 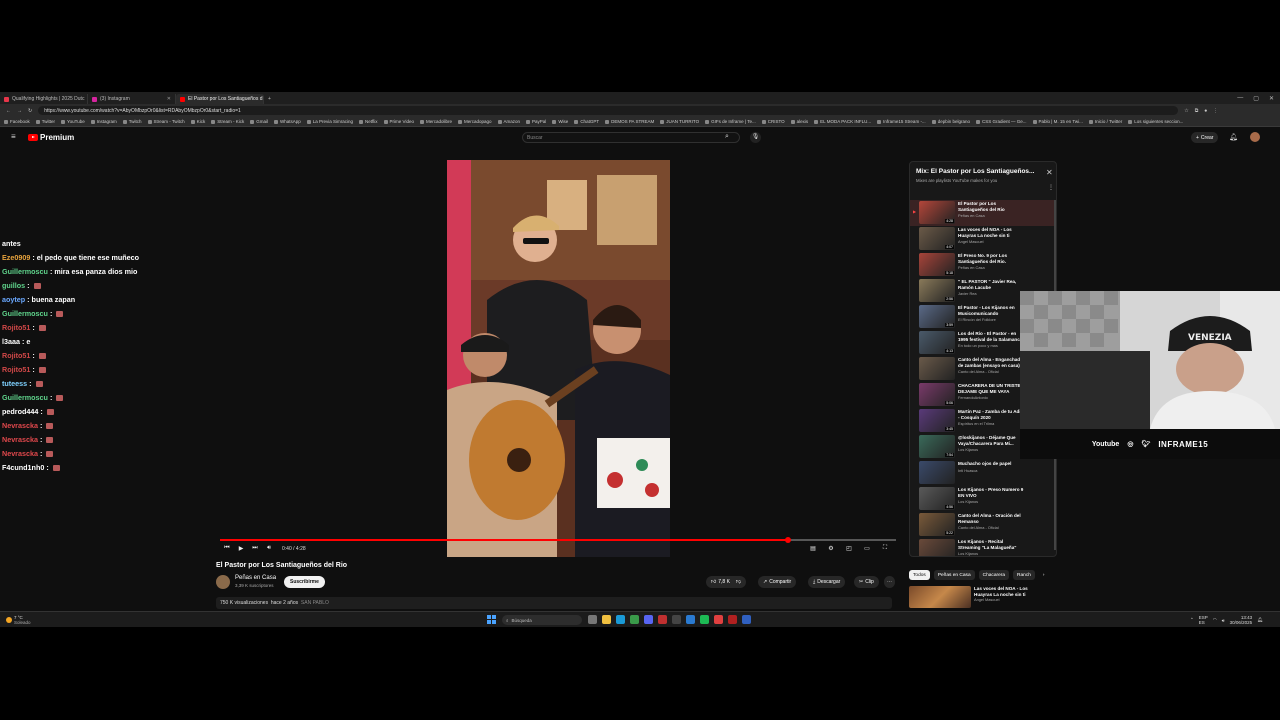 I want to click on bookmark-item: Wise, so click(x=560, y=121).